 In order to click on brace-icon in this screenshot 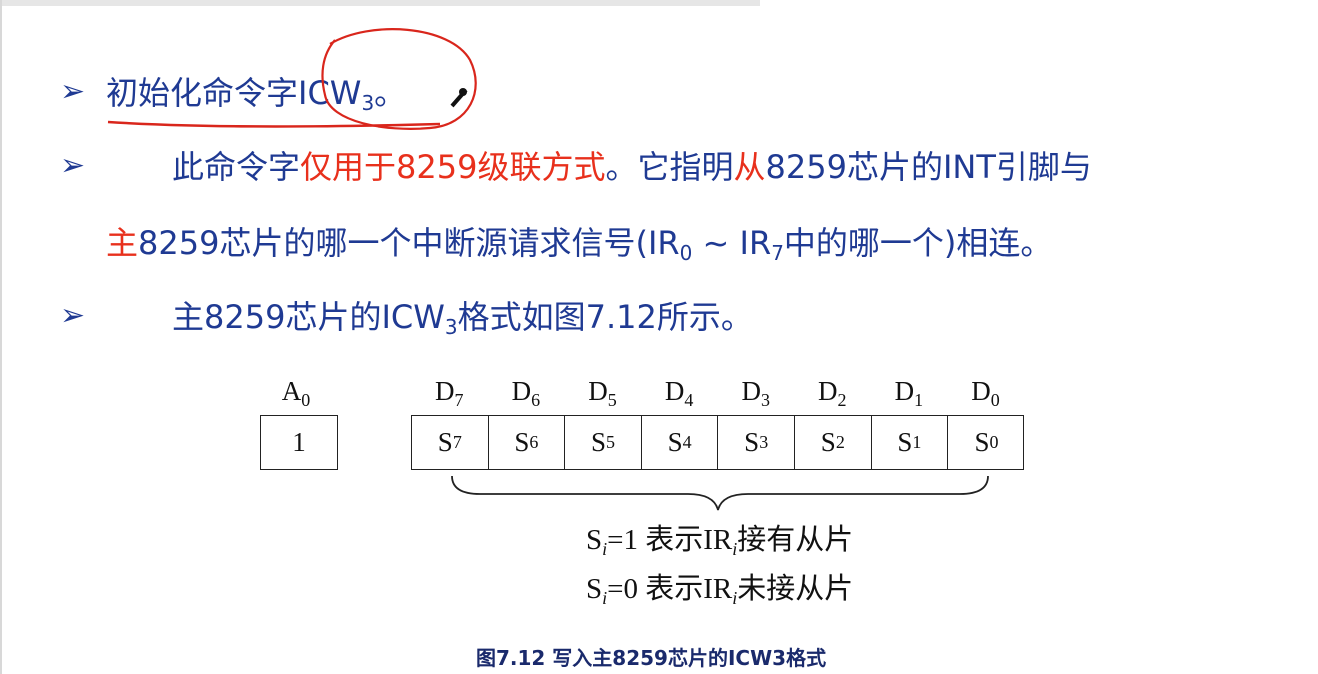, I will do `click(720, 493)`.